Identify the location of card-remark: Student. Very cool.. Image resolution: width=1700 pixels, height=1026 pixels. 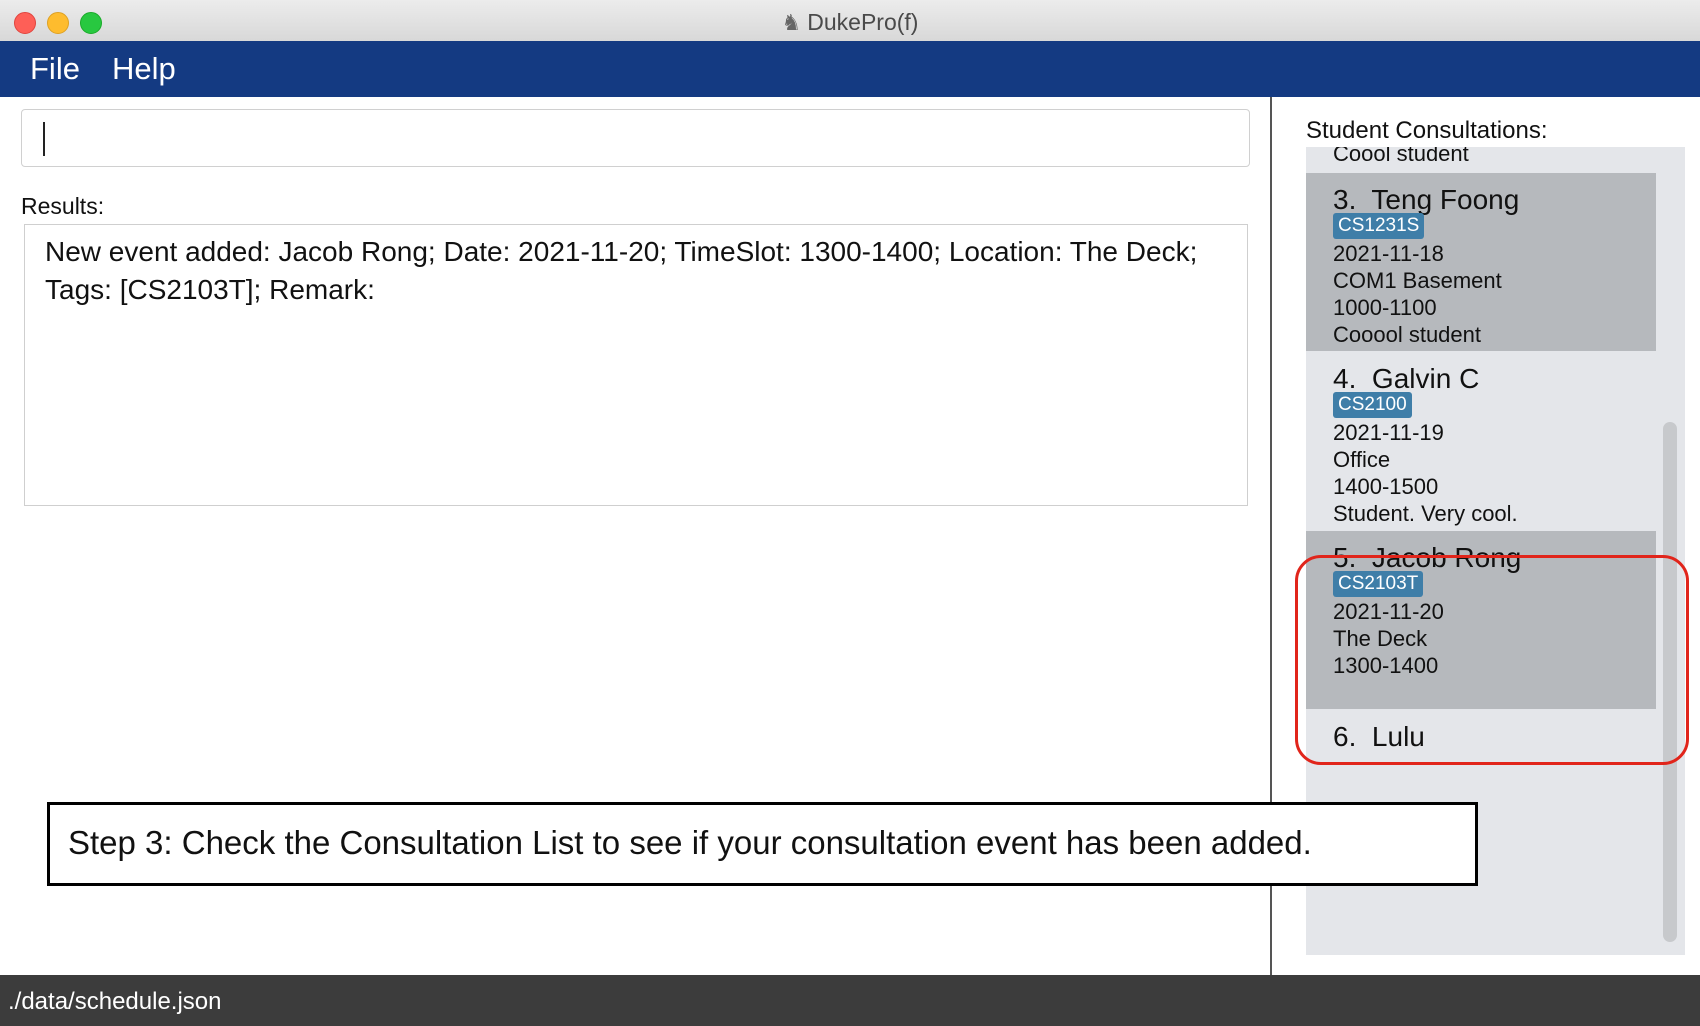
(1425, 513).